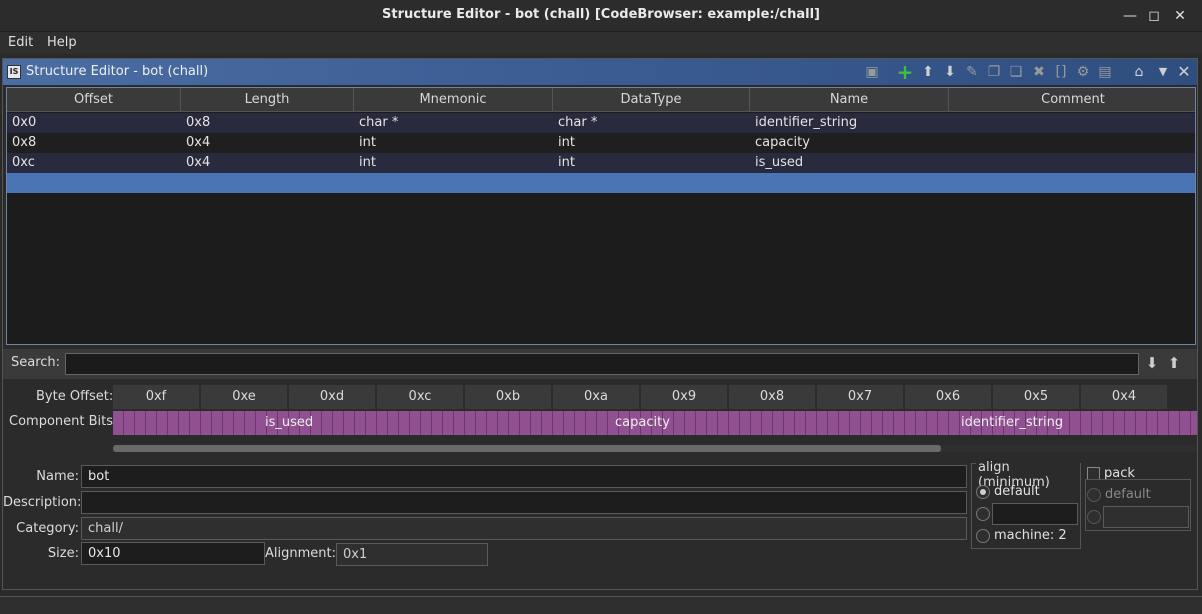  I want to click on close-icon: ✕, so click(1180, 16).